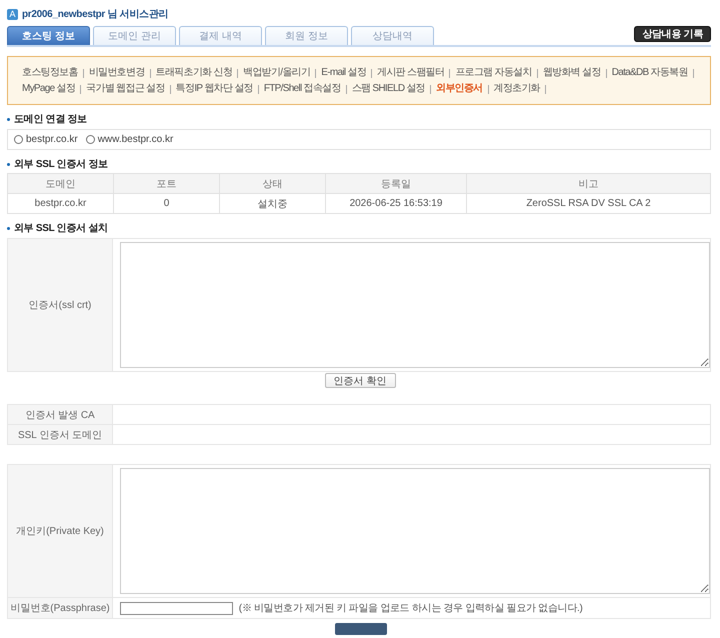  What do you see at coordinates (672, 34) in the screenshot?
I see `record-button: 상담내용 기록` at bounding box center [672, 34].